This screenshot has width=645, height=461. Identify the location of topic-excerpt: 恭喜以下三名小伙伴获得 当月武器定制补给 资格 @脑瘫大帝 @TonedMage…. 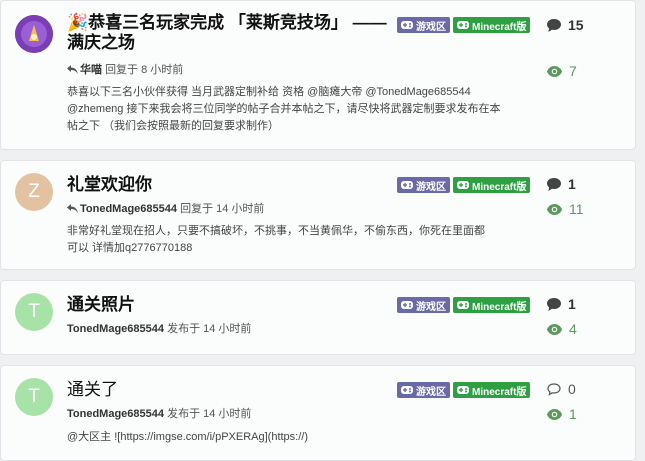
(284, 109).